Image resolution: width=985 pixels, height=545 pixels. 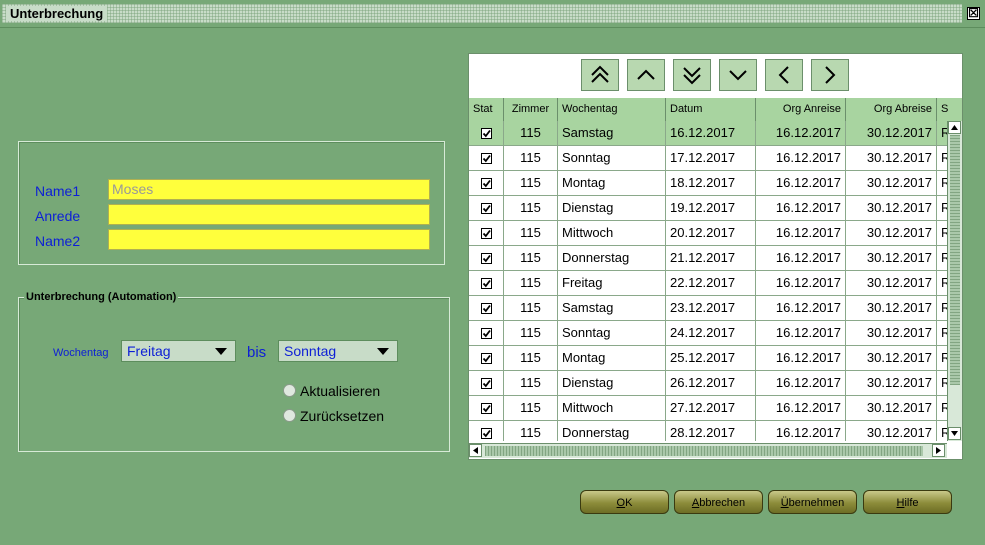 What do you see at coordinates (830, 75) in the screenshot?
I see `nav-right-button` at bounding box center [830, 75].